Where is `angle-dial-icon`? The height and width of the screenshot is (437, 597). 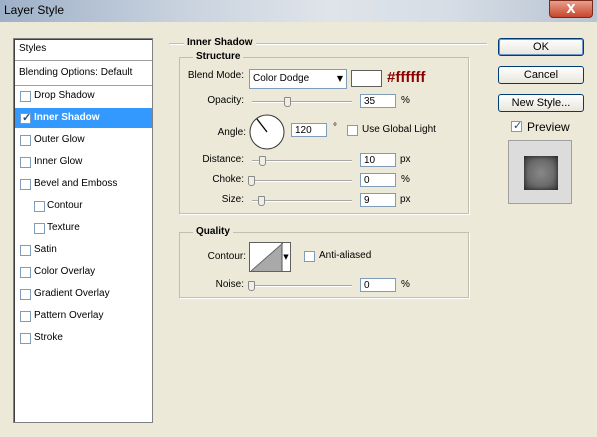 angle-dial-icon is located at coordinates (267, 132).